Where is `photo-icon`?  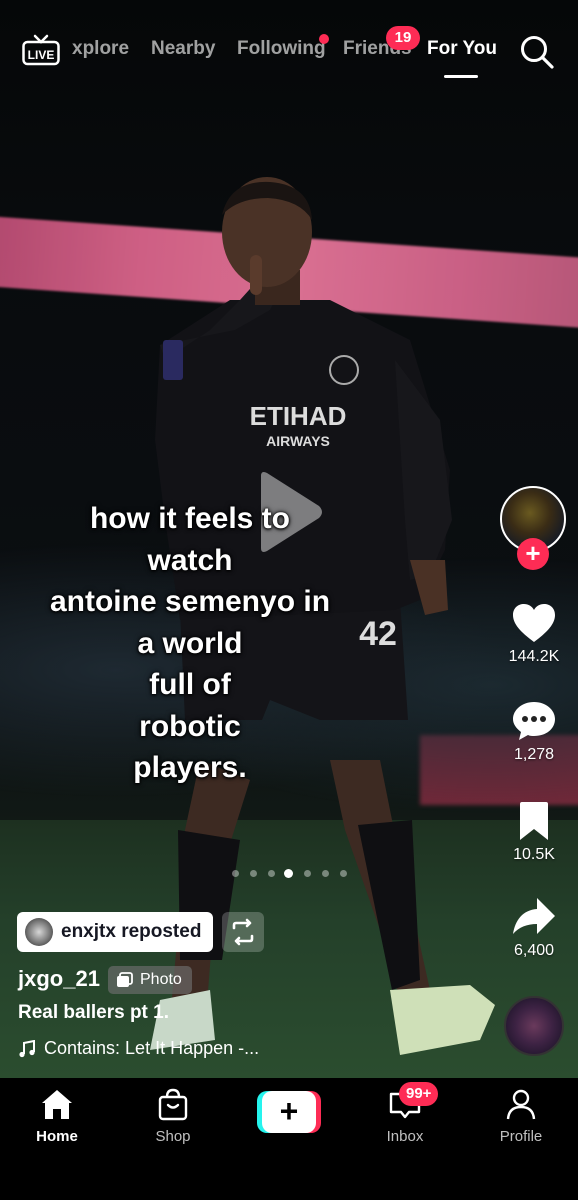 photo-icon is located at coordinates (125, 979).